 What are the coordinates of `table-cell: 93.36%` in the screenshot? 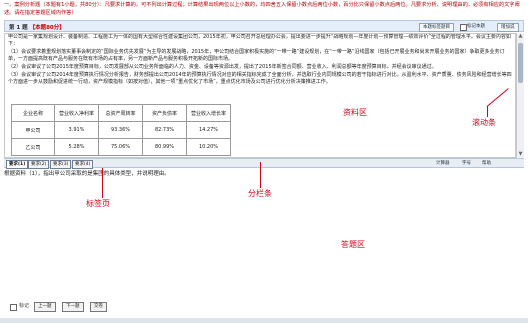 It's located at (120, 130).